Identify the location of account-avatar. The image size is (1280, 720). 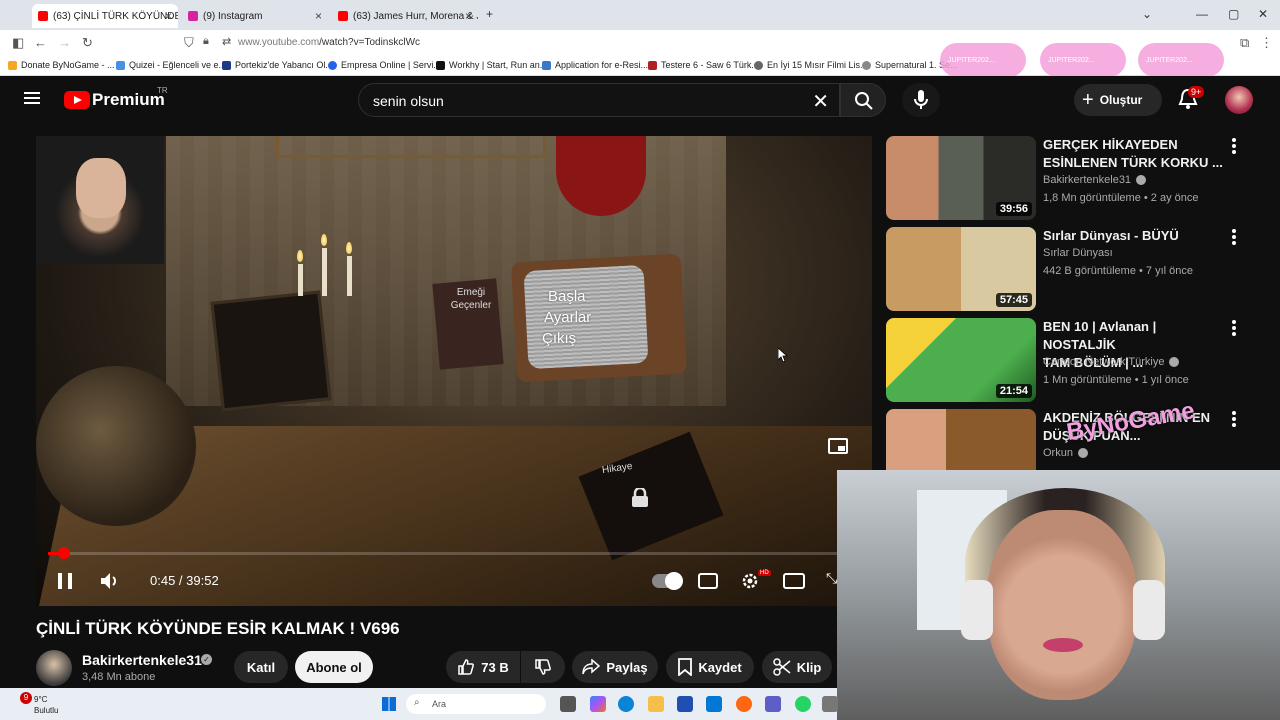
(1239, 100).